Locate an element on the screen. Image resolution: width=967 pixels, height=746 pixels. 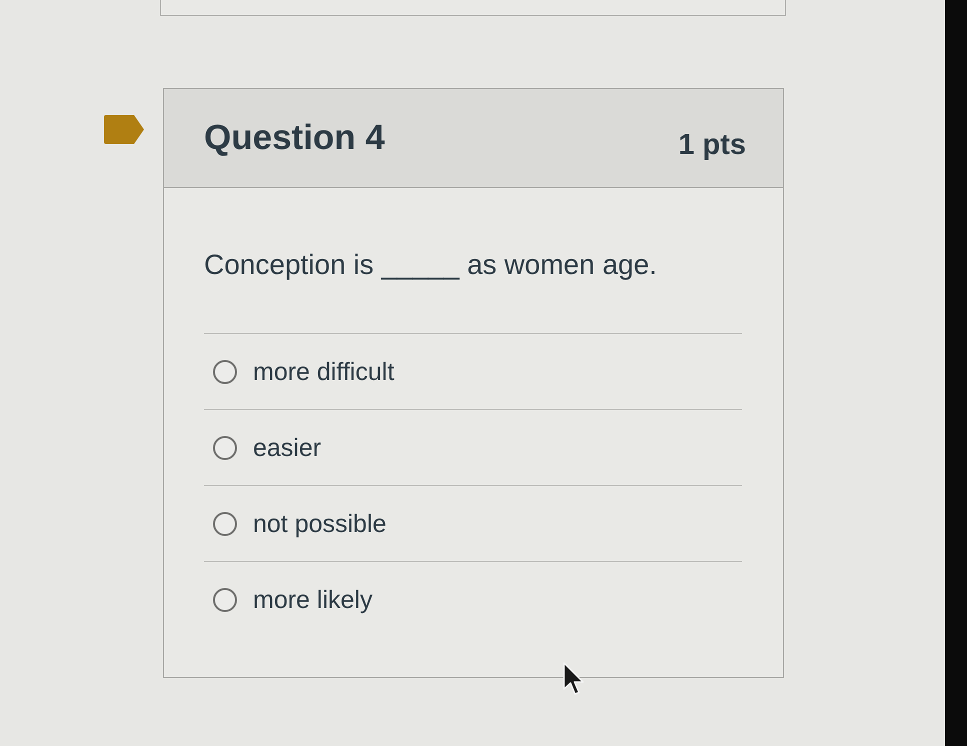
flag-icon is located at coordinates (124, 129).